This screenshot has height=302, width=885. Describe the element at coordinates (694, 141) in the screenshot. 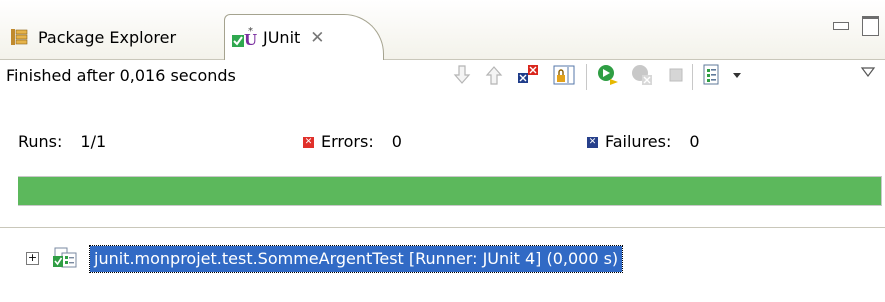

I see `failures-value: 0` at that location.